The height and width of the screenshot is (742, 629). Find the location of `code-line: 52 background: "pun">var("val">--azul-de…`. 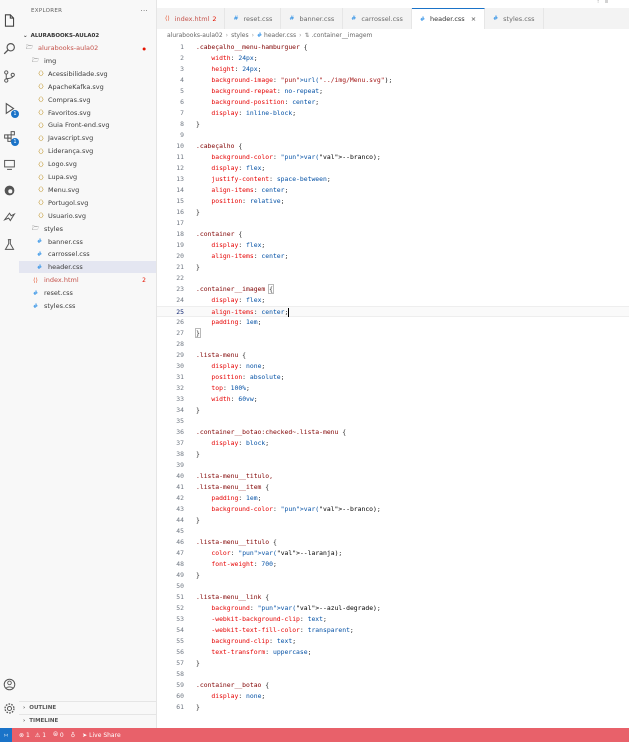

code-line: 52 background: "pun">var("val">--azul-de… is located at coordinates (393, 608).